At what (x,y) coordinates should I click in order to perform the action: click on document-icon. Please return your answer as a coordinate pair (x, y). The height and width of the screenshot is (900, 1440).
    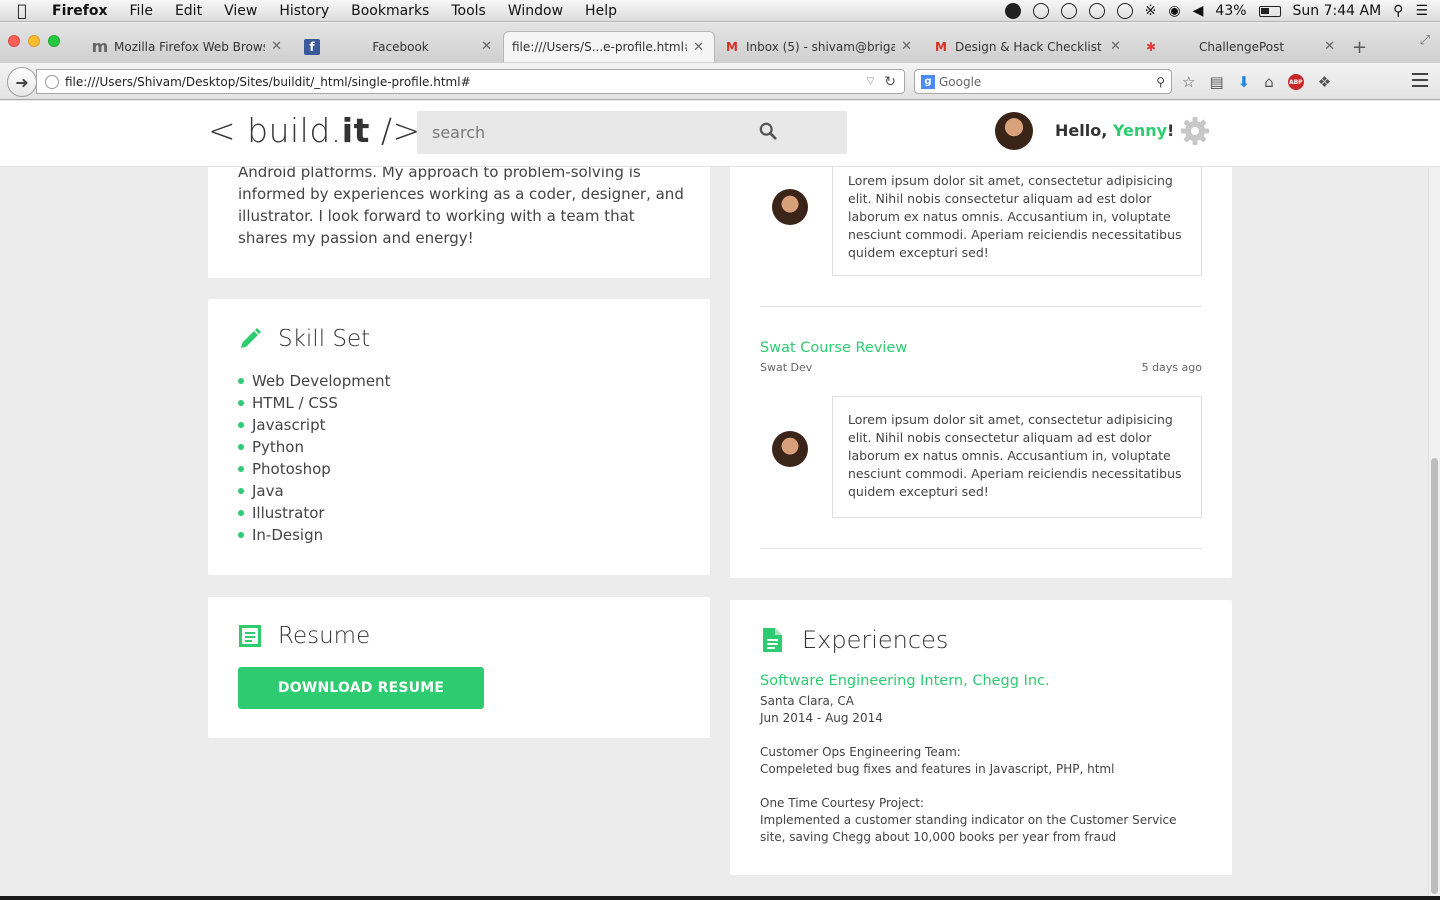
    Looking at the image, I should click on (250, 636).